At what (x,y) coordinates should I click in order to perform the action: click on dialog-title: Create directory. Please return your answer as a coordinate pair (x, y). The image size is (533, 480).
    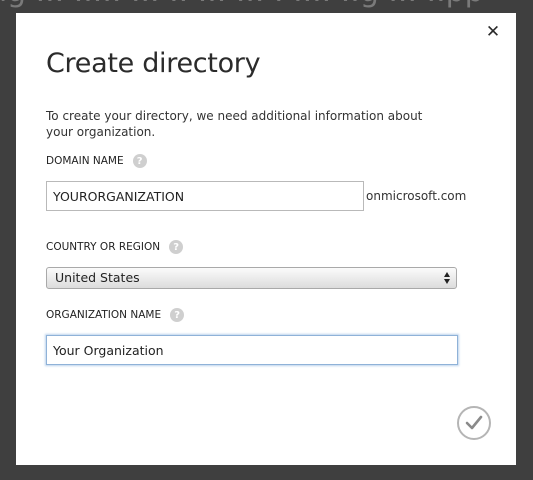
    Looking at the image, I should click on (153, 63).